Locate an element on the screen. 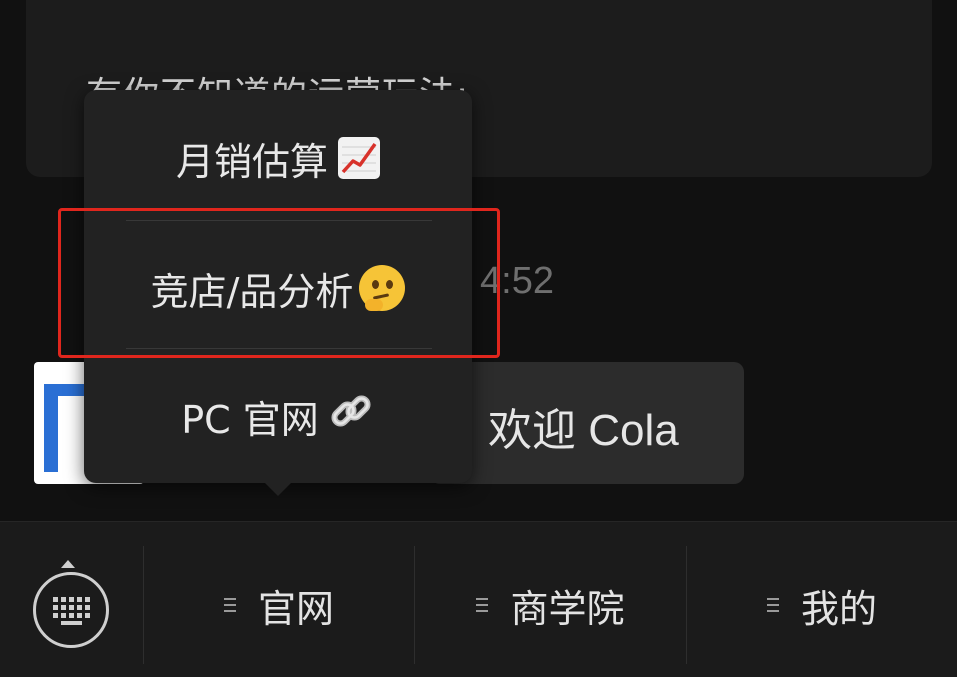 This screenshot has width=957, height=677. chart-increasing-emoji-icon is located at coordinates (359, 158).